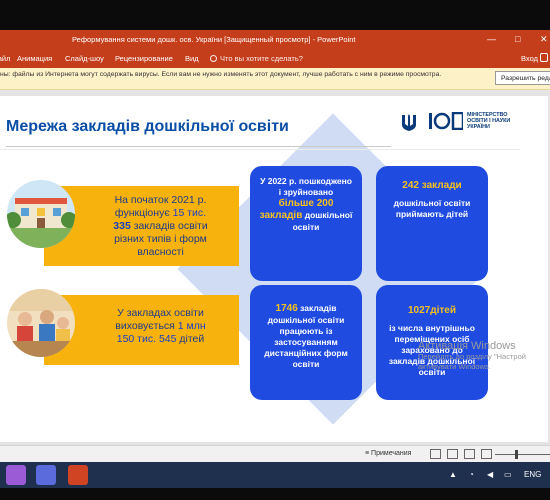  What do you see at coordinates (192, 339) in the screenshot?
I see `stat2-line3: дітей` at bounding box center [192, 339].